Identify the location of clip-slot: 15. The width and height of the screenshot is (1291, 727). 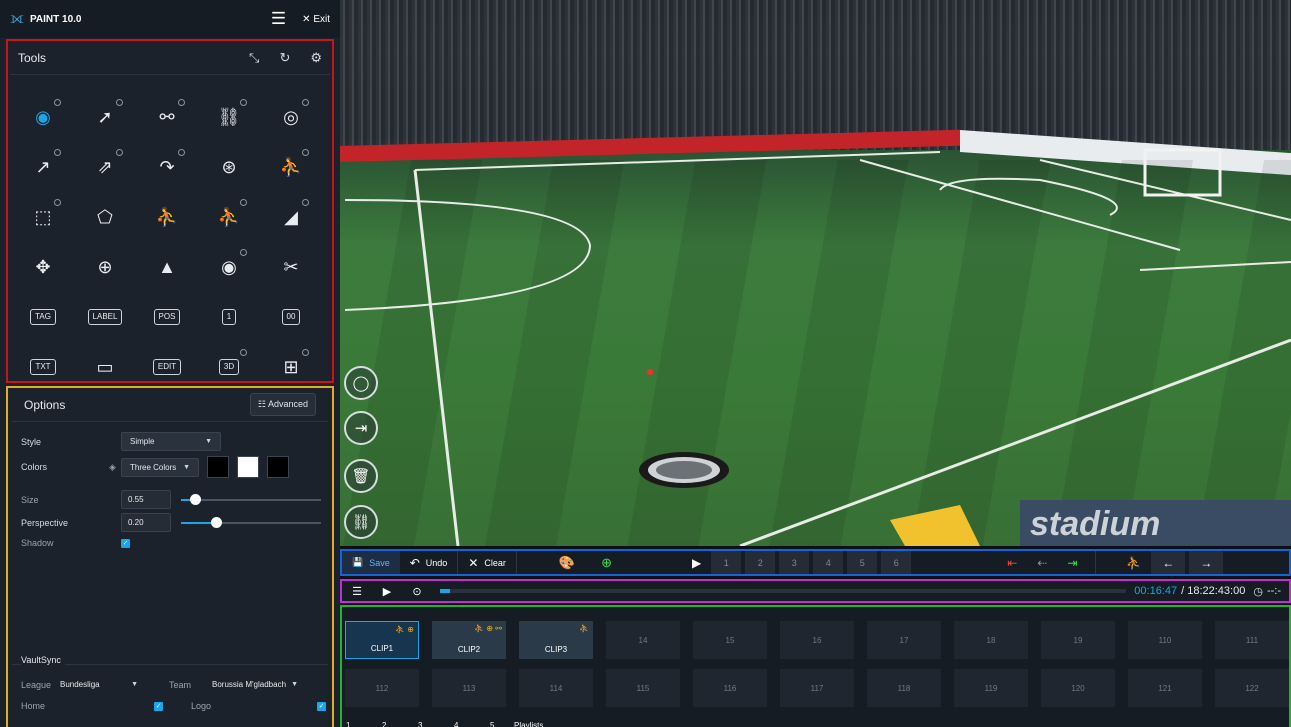
(730, 640).